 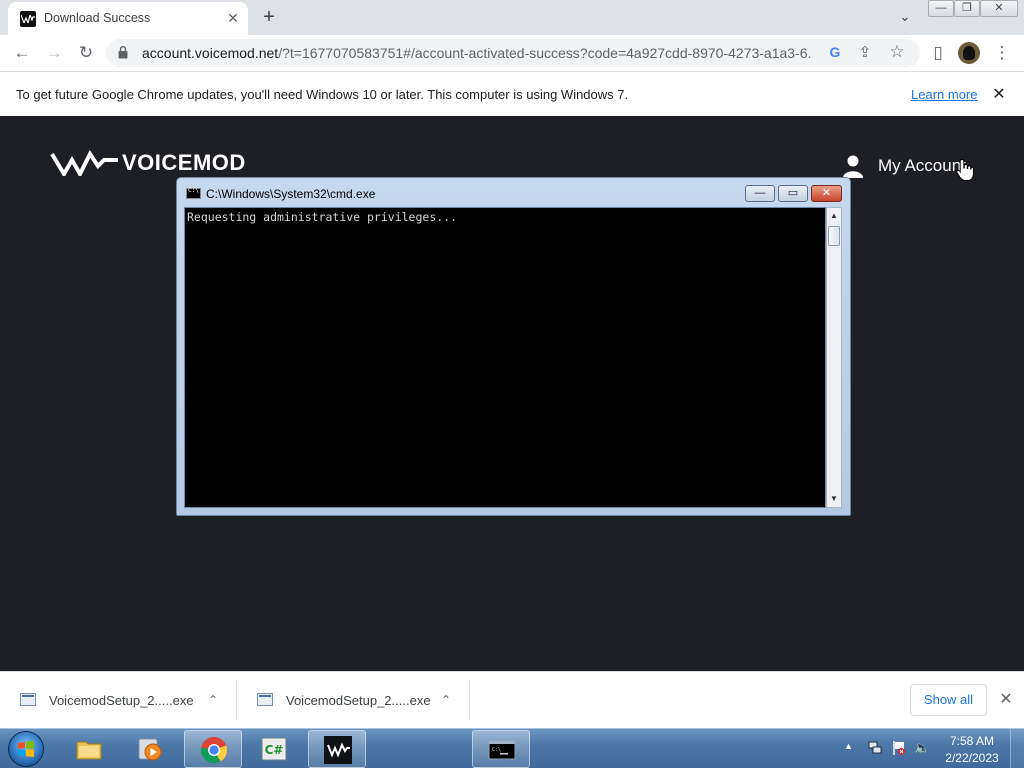 I want to click on download-shelf-close-icon: ✕, so click(x=1006, y=699).